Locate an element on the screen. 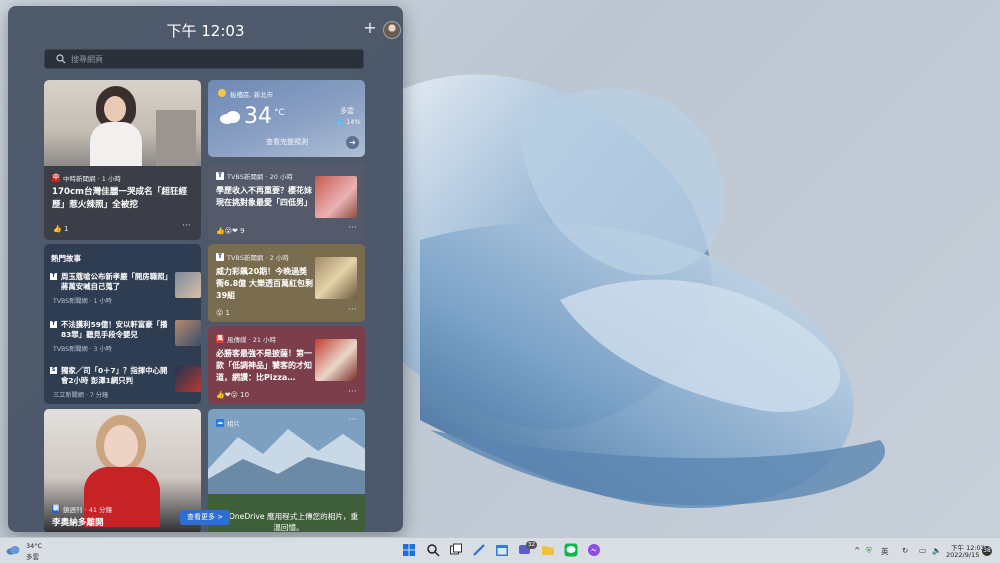 The height and width of the screenshot is (563, 1000). cloud-icon: ☁ is located at coordinates (220, 423).